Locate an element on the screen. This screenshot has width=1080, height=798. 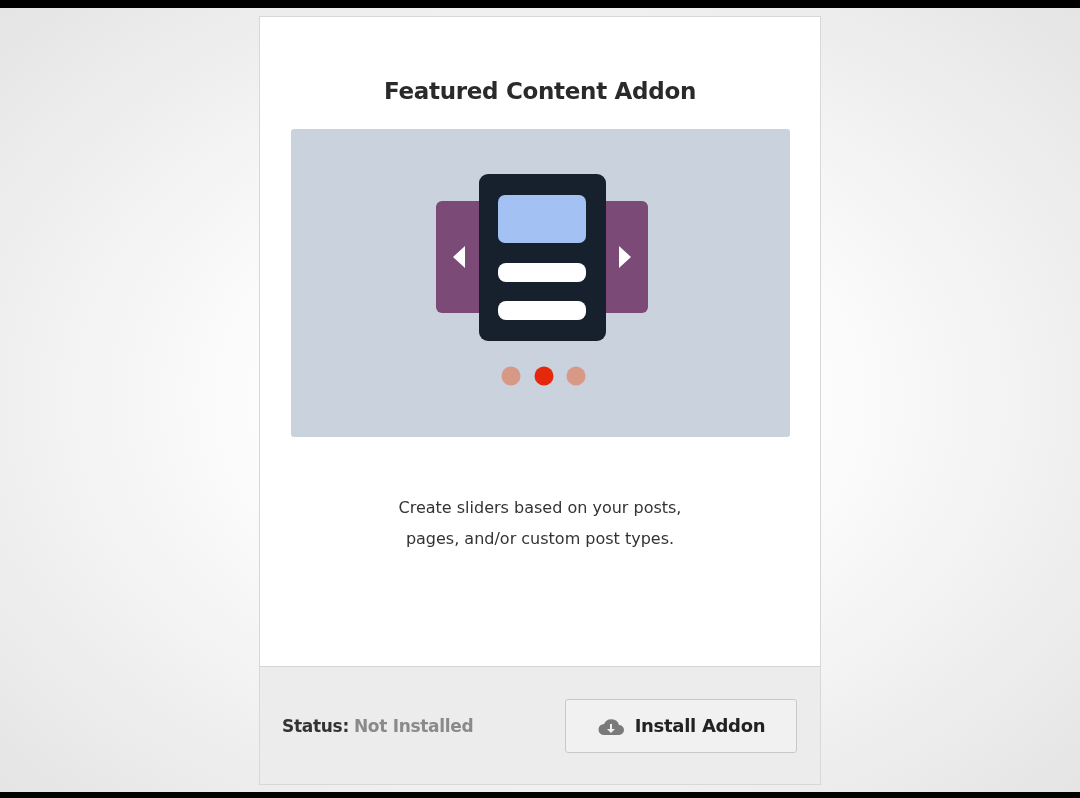
addon-description: Create sliders based on your posts, pages, and/or custom post types. is located at coordinates (540, 523).